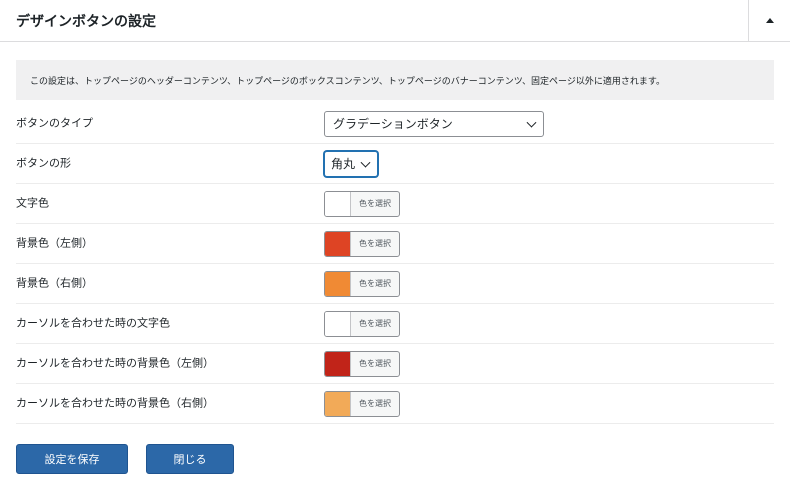 The image size is (790, 490). What do you see at coordinates (72, 459) in the screenshot?
I see `save-button: 設定を保存` at bounding box center [72, 459].